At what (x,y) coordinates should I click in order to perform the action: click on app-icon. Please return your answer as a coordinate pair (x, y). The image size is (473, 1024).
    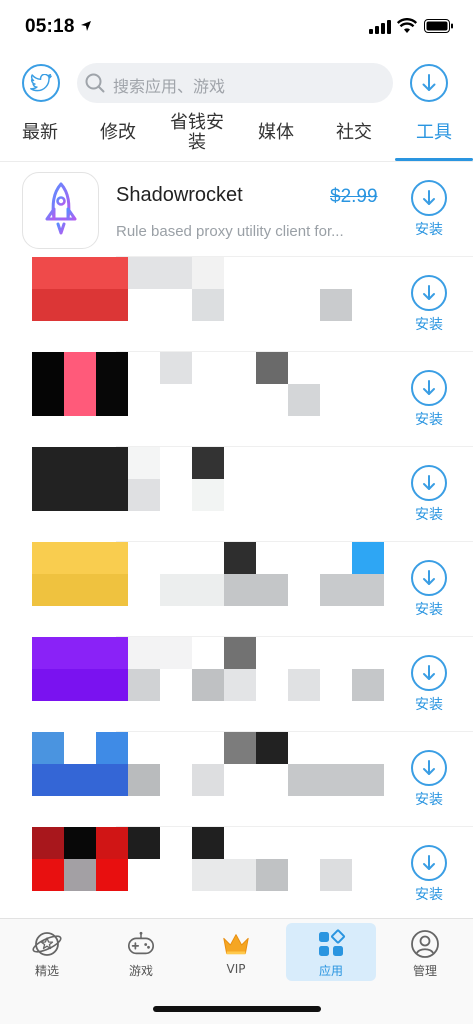
    Looking at the image, I should click on (60, 210).